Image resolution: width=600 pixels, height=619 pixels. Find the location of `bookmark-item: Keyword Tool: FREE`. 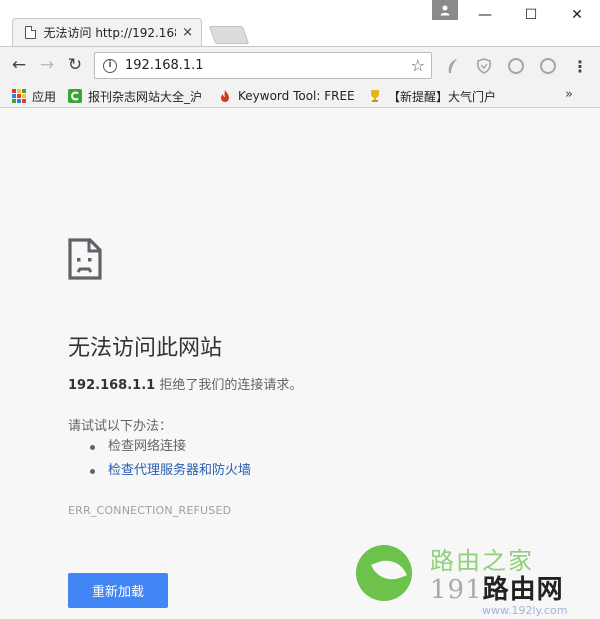

bookmark-item: Keyword Tool: FREE is located at coordinates (287, 96).